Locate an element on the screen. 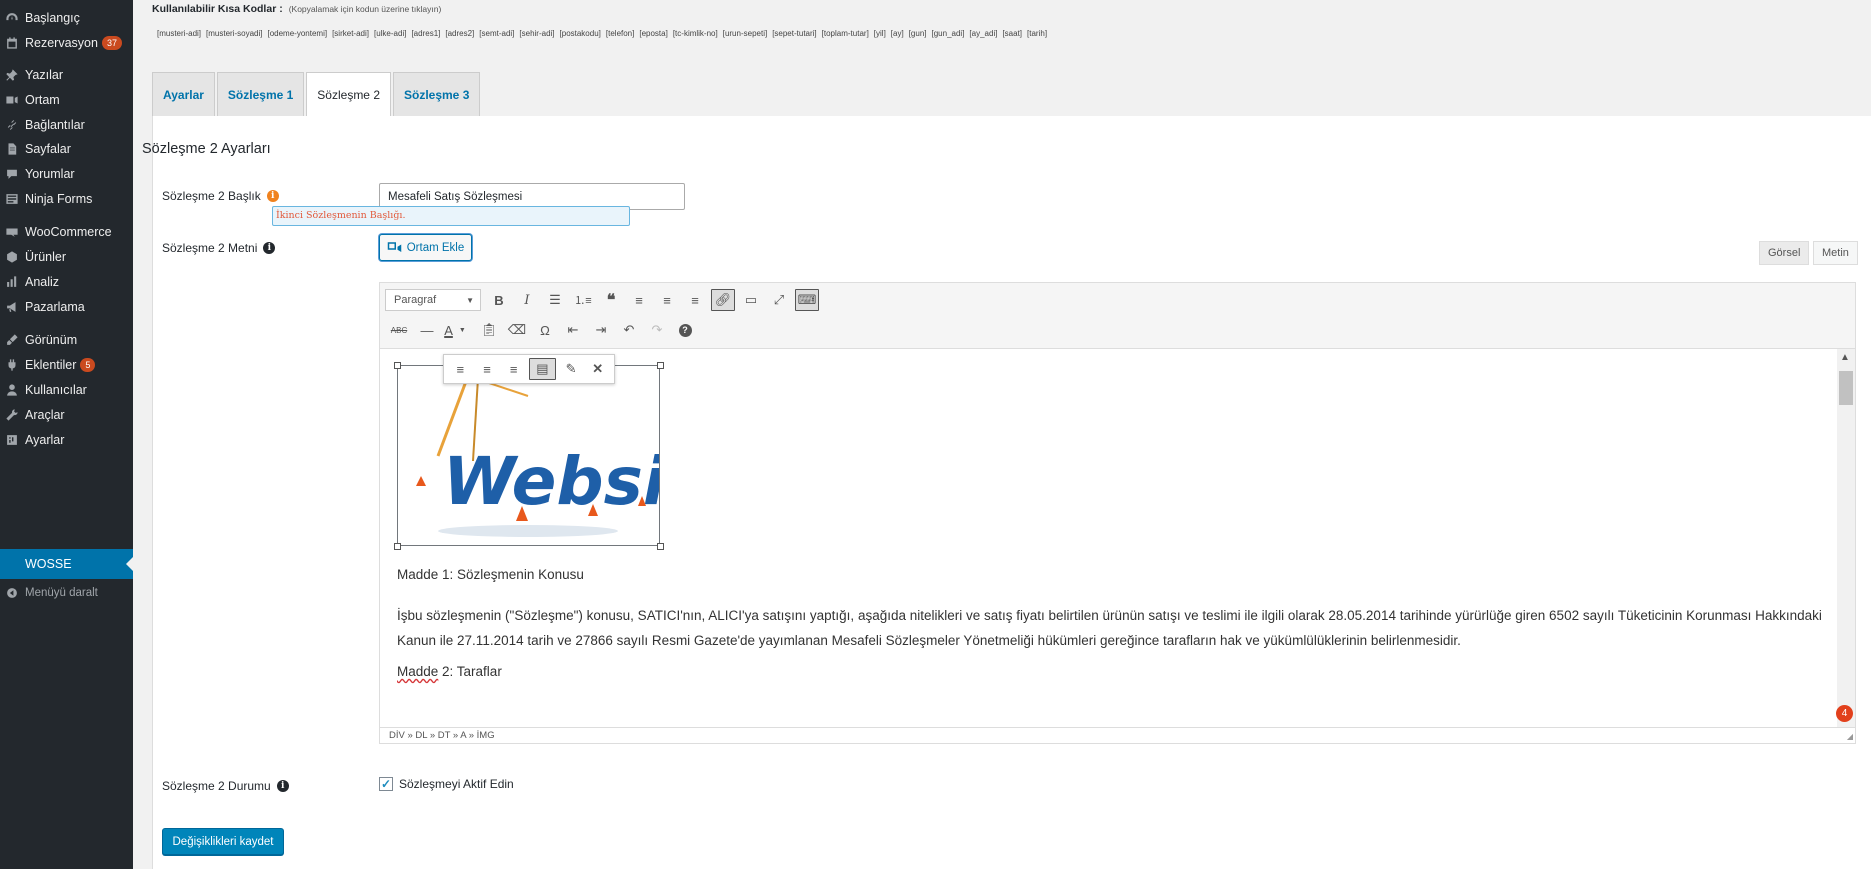 This screenshot has height=869, width=1871. shortcode-item: [tarih] is located at coordinates (1037, 33).